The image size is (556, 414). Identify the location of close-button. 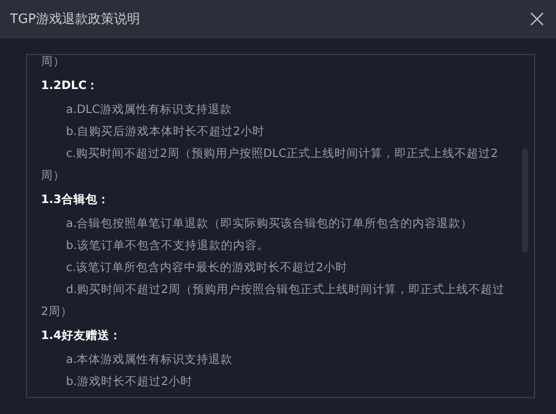
(537, 19).